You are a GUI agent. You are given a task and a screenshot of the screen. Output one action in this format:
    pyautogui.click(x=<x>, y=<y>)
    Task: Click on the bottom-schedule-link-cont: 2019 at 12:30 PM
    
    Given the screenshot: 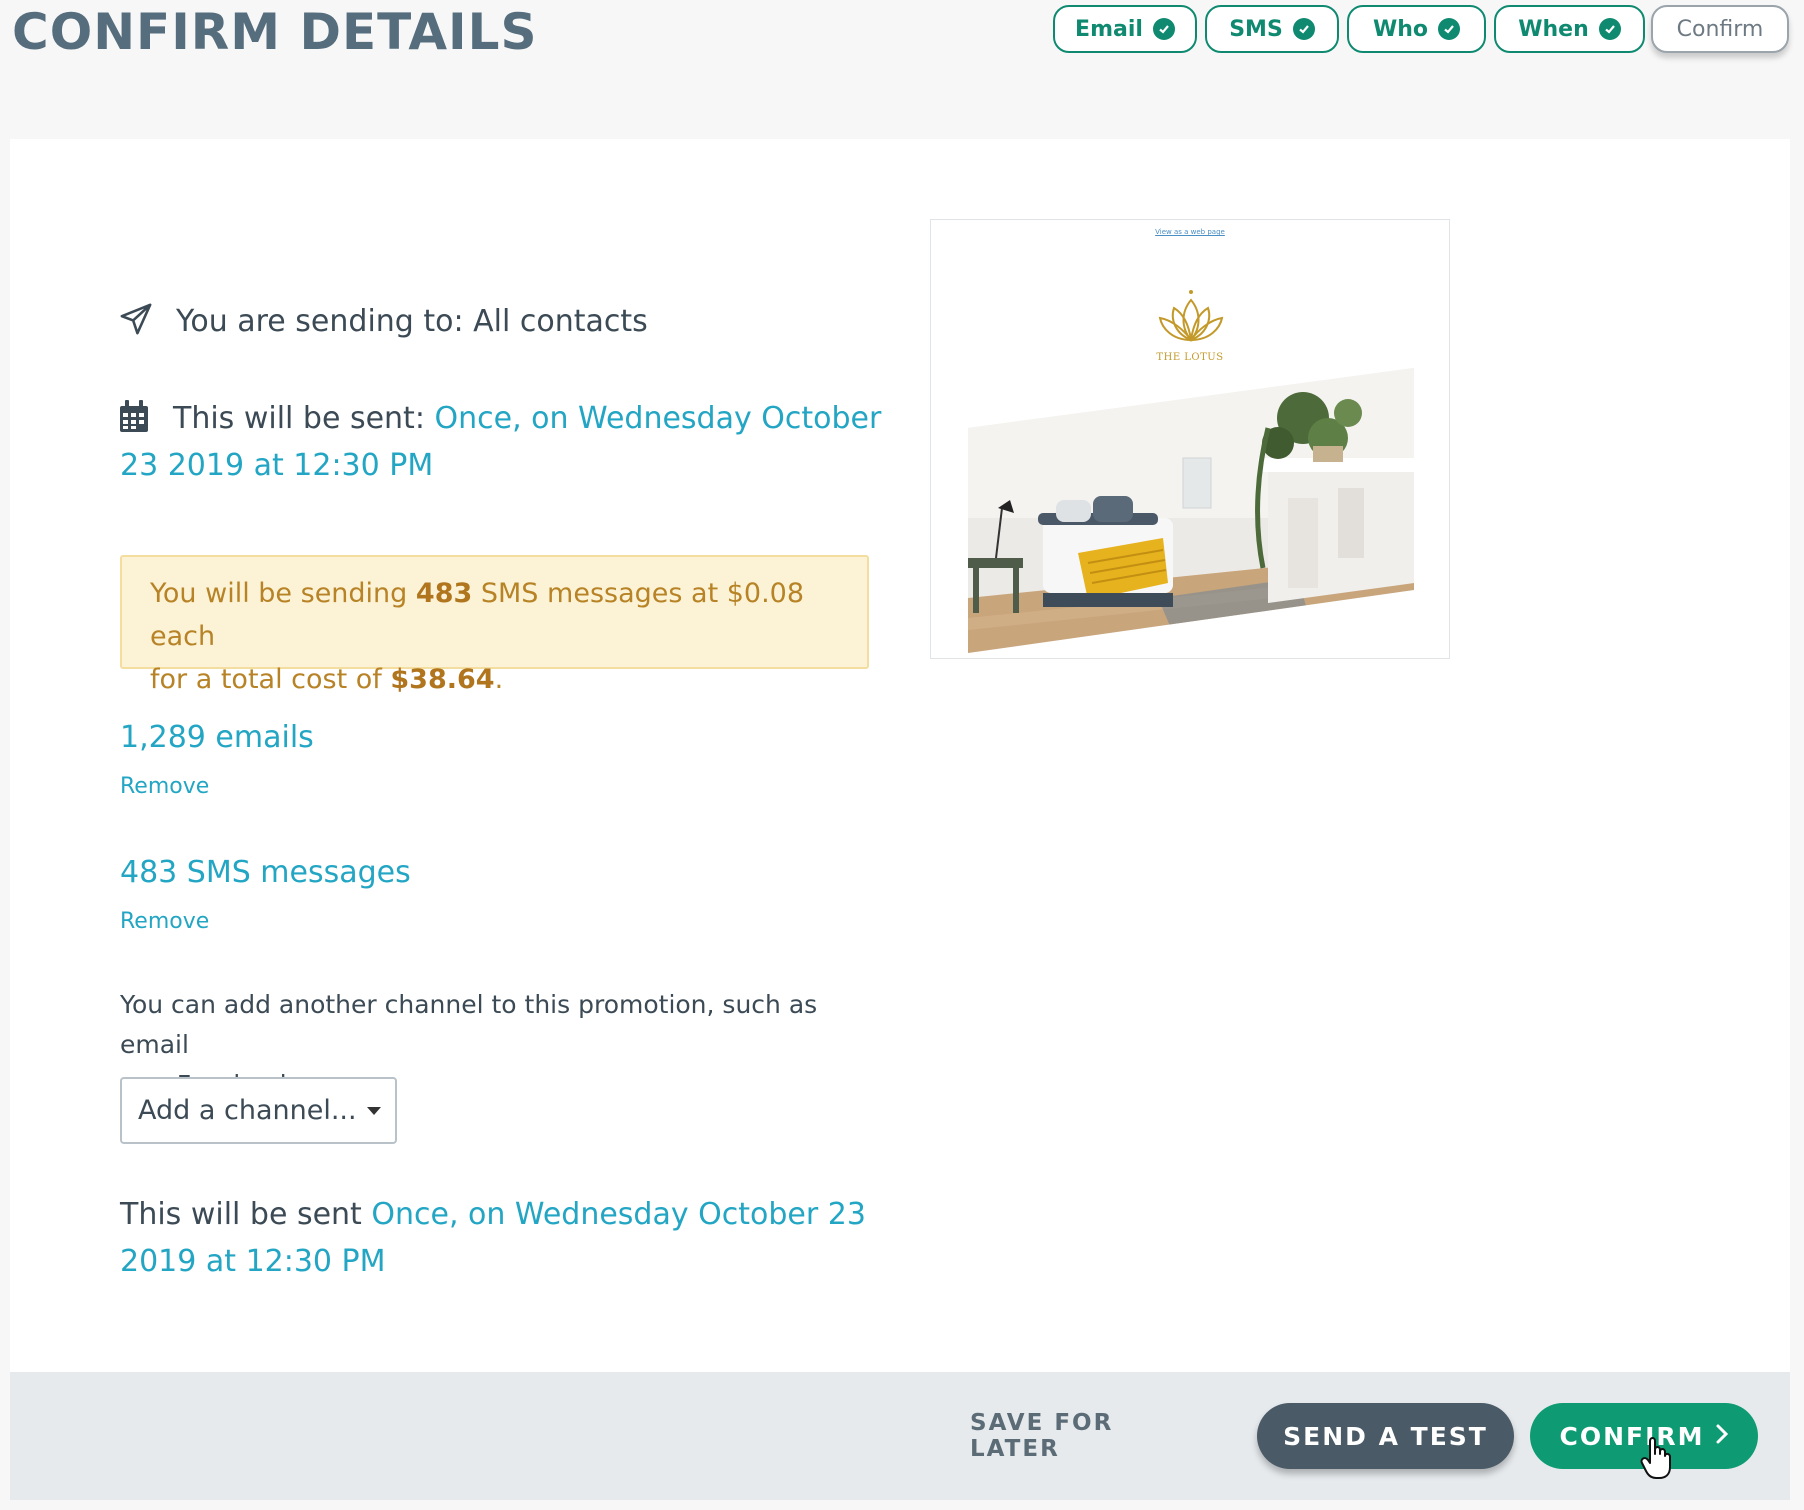 What is the action you would take?
    pyautogui.click(x=253, y=1261)
    